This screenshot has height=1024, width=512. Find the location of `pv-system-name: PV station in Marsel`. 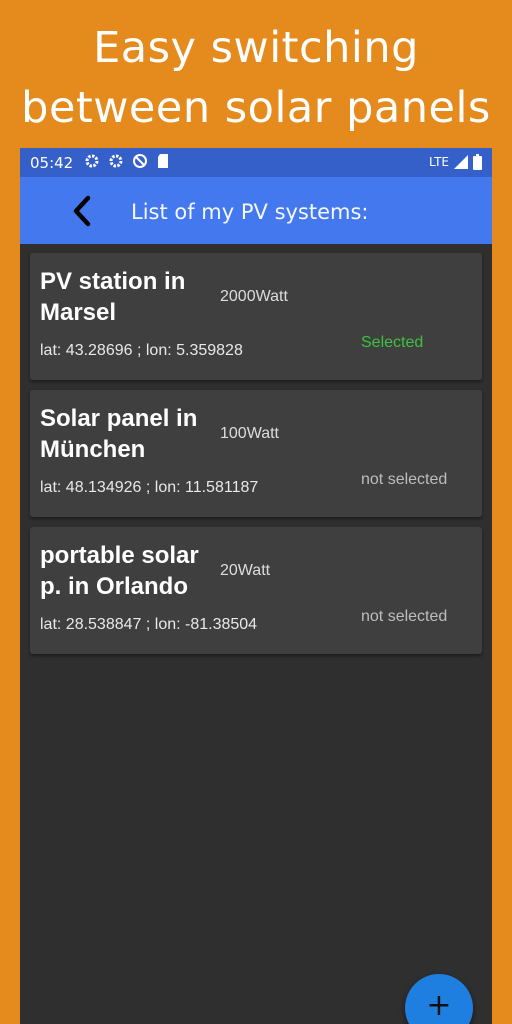

pv-system-name: PV station in Marsel is located at coordinates (113, 297).